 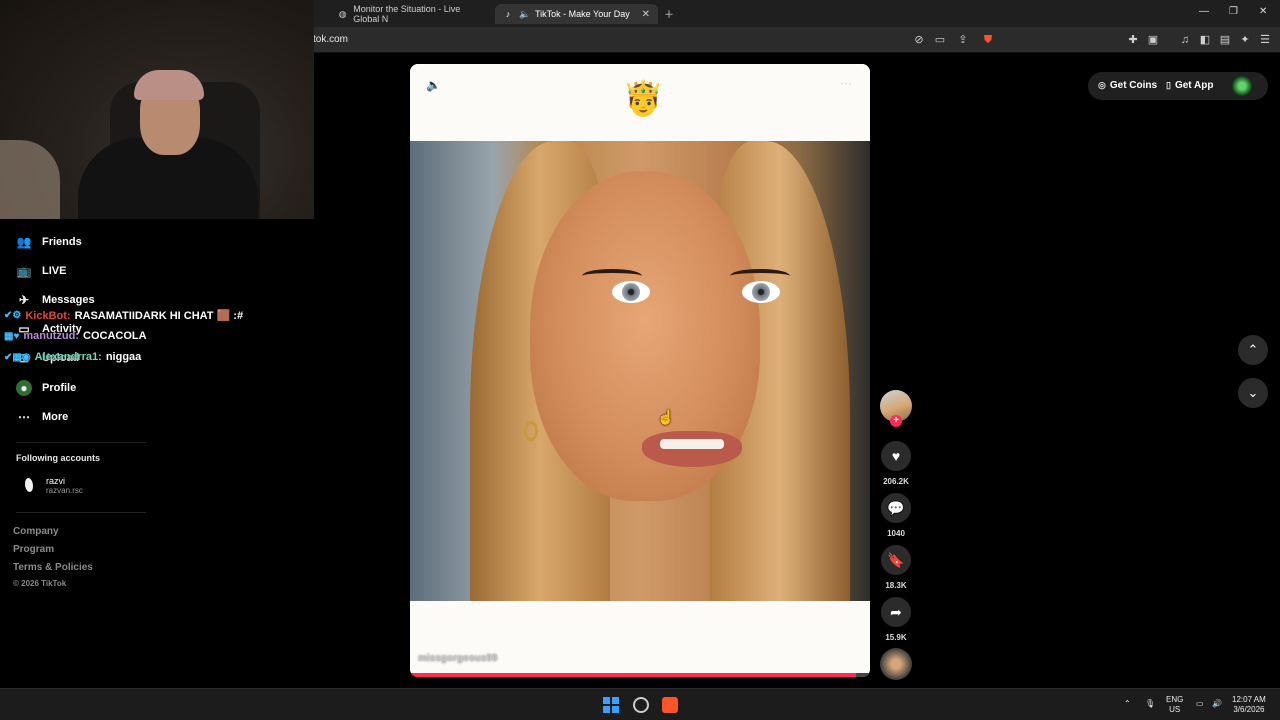 I want to click on chat-message: ✔▦◉ Alexandrra1: niggaa, so click(x=72, y=357).